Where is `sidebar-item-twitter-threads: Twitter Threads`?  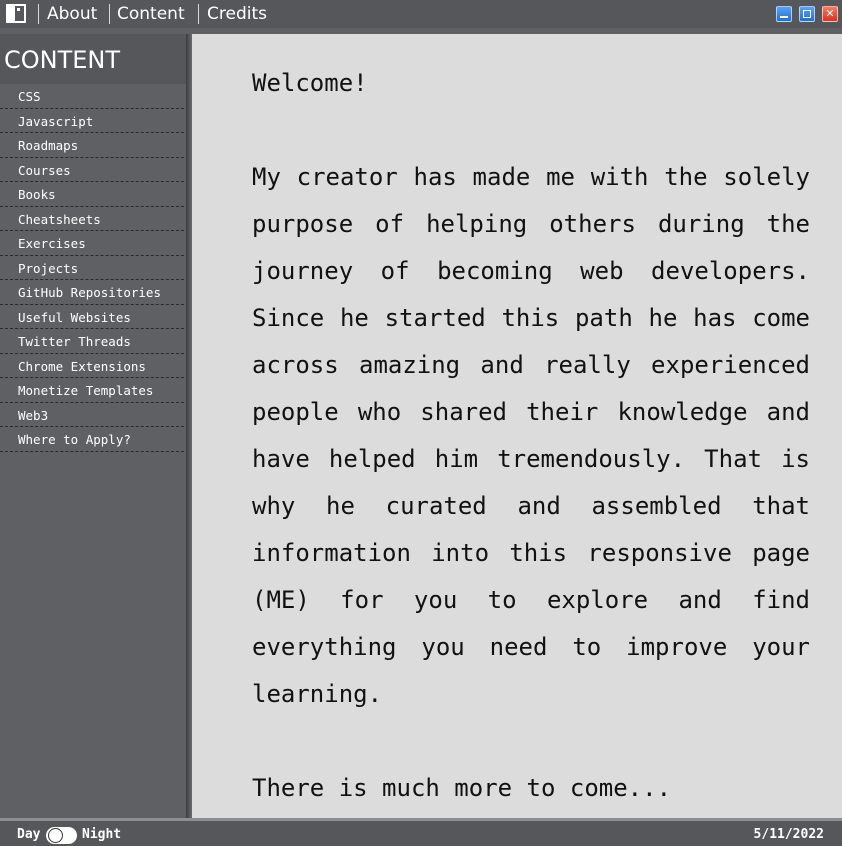 sidebar-item-twitter-threads: Twitter Threads is located at coordinates (94, 342).